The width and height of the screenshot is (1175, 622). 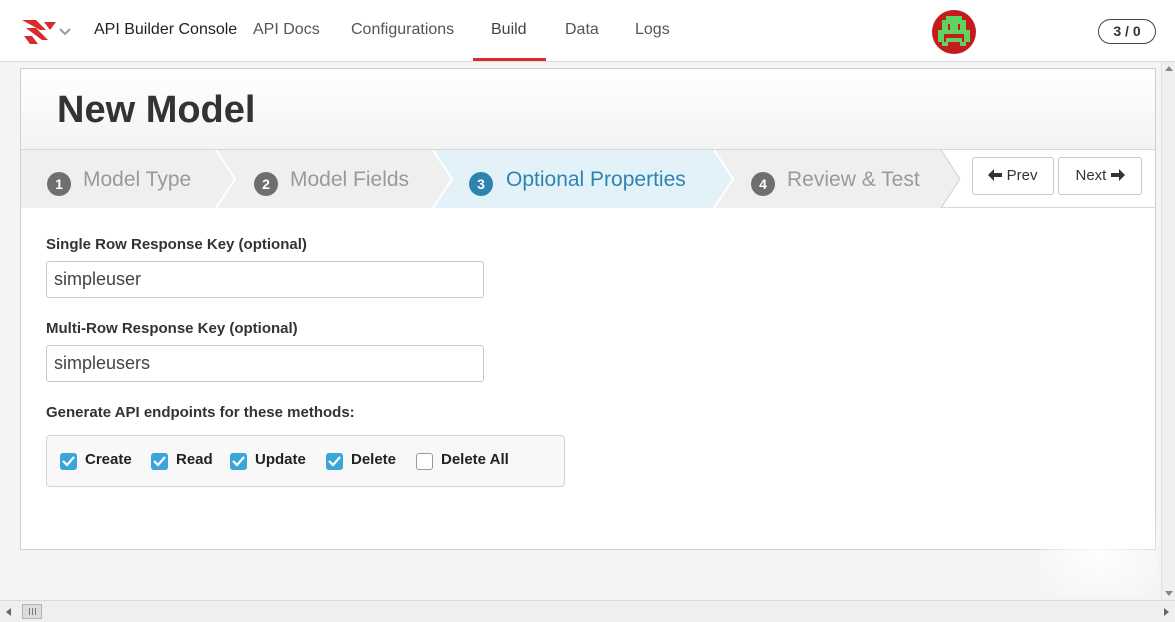 What do you see at coordinates (165, 30) in the screenshot?
I see `app-title: API Builder Console` at bounding box center [165, 30].